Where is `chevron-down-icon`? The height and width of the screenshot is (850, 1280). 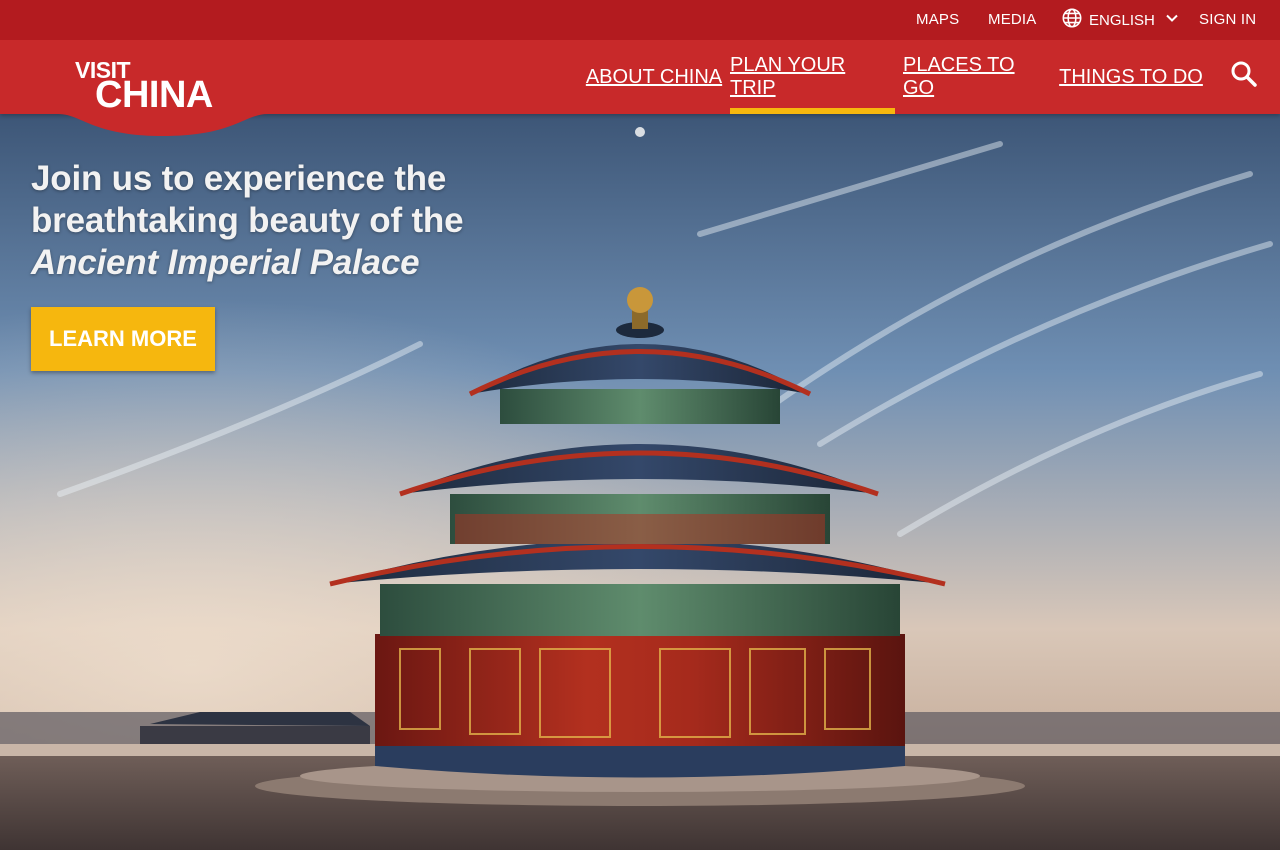
chevron-down-icon is located at coordinates (1172, 20).